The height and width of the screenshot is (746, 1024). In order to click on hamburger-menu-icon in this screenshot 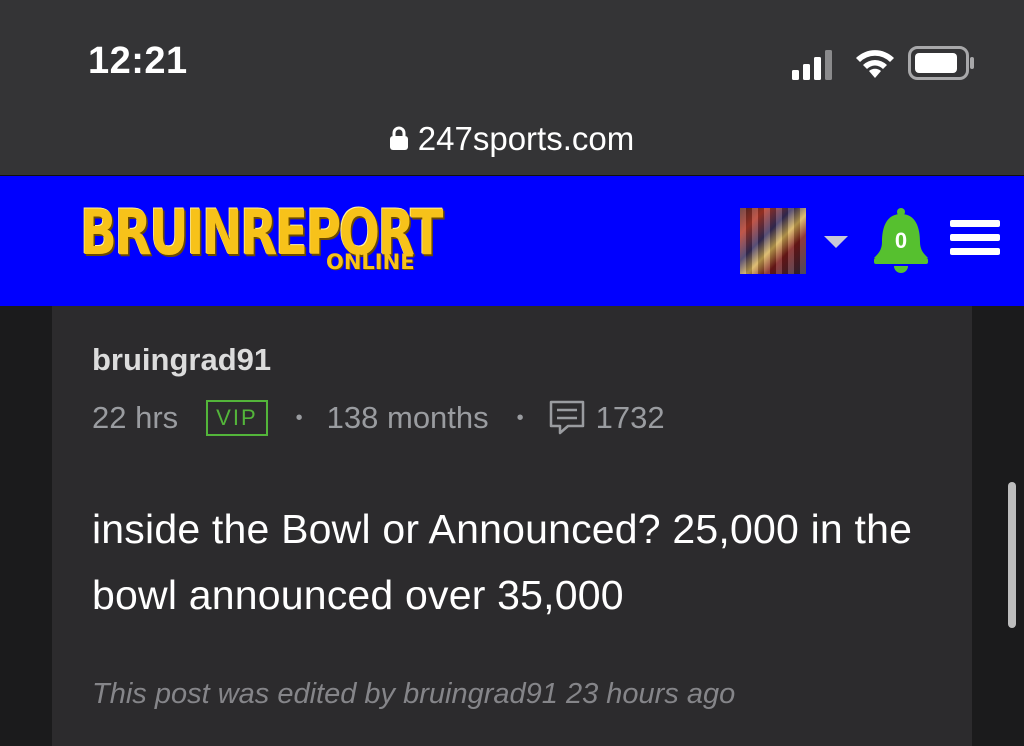, I will do `click(975, 238)`.